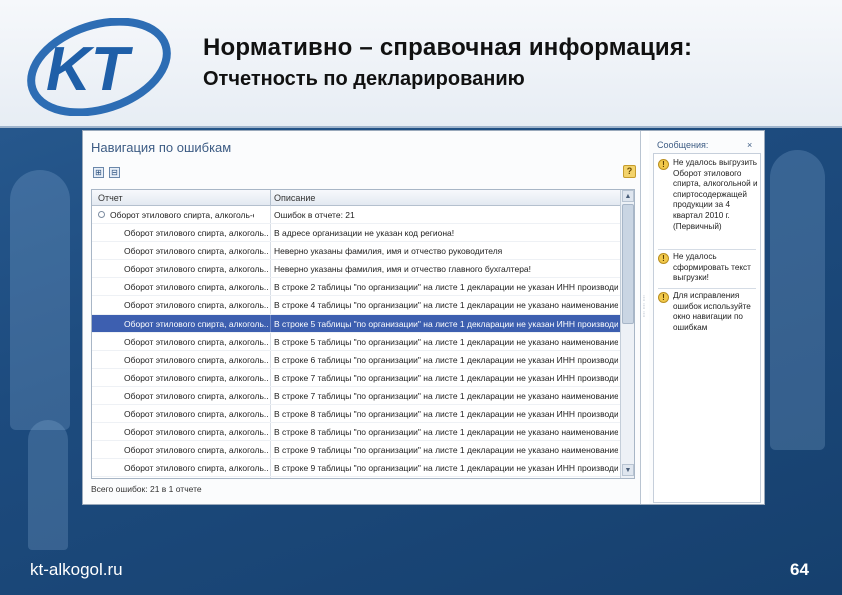 The image size is (842, 595). I want to click on kt-logo: KT, so click(99, 67).